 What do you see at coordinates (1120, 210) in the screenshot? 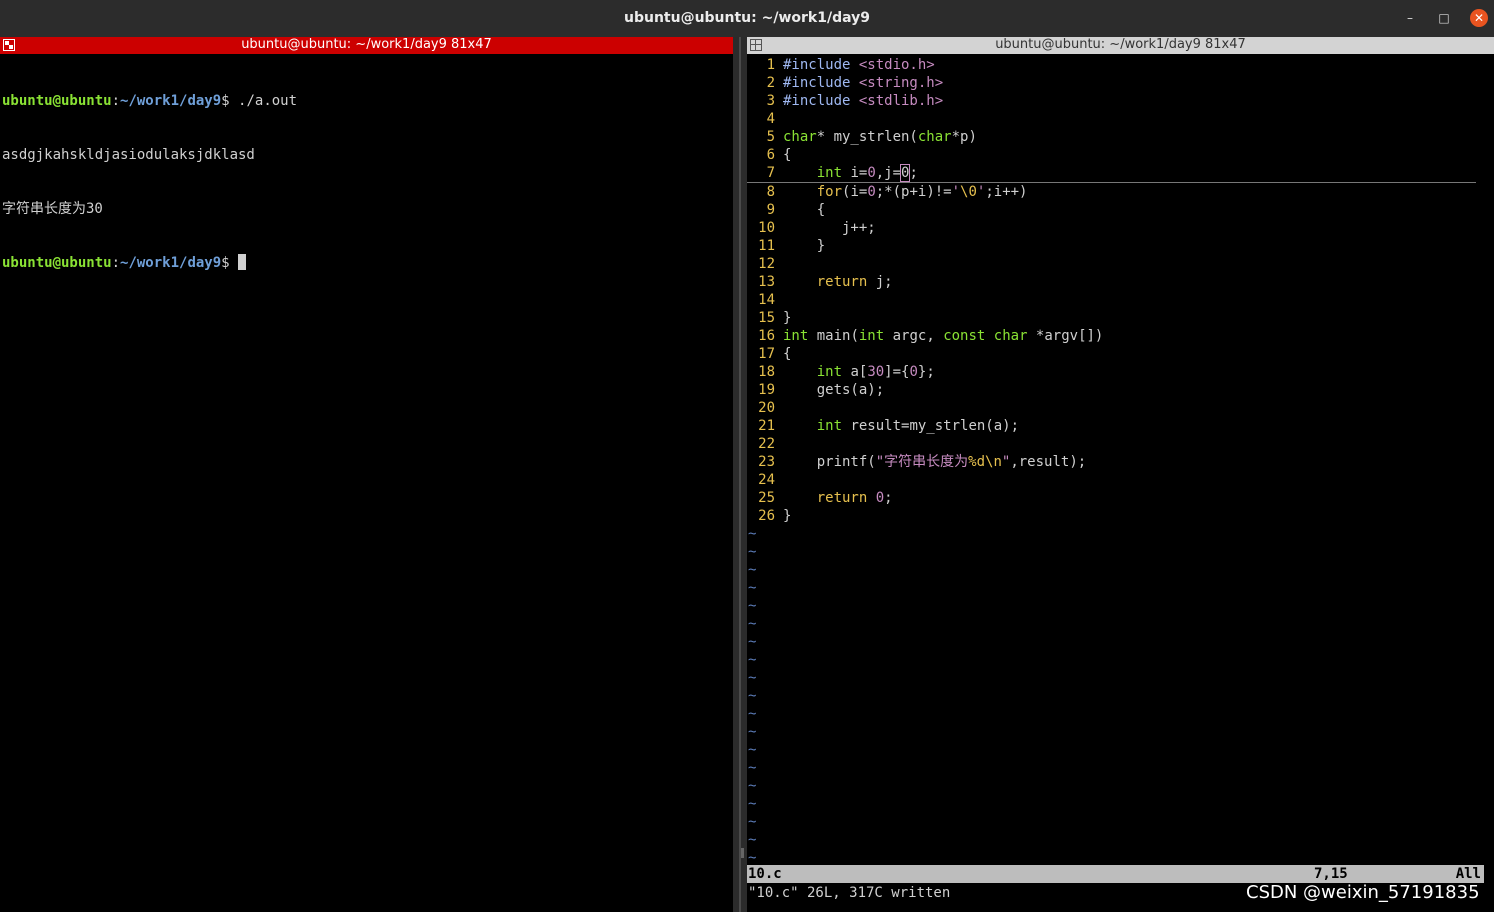
I see `code-line: 9 {` at bounding box center [1120, 210].